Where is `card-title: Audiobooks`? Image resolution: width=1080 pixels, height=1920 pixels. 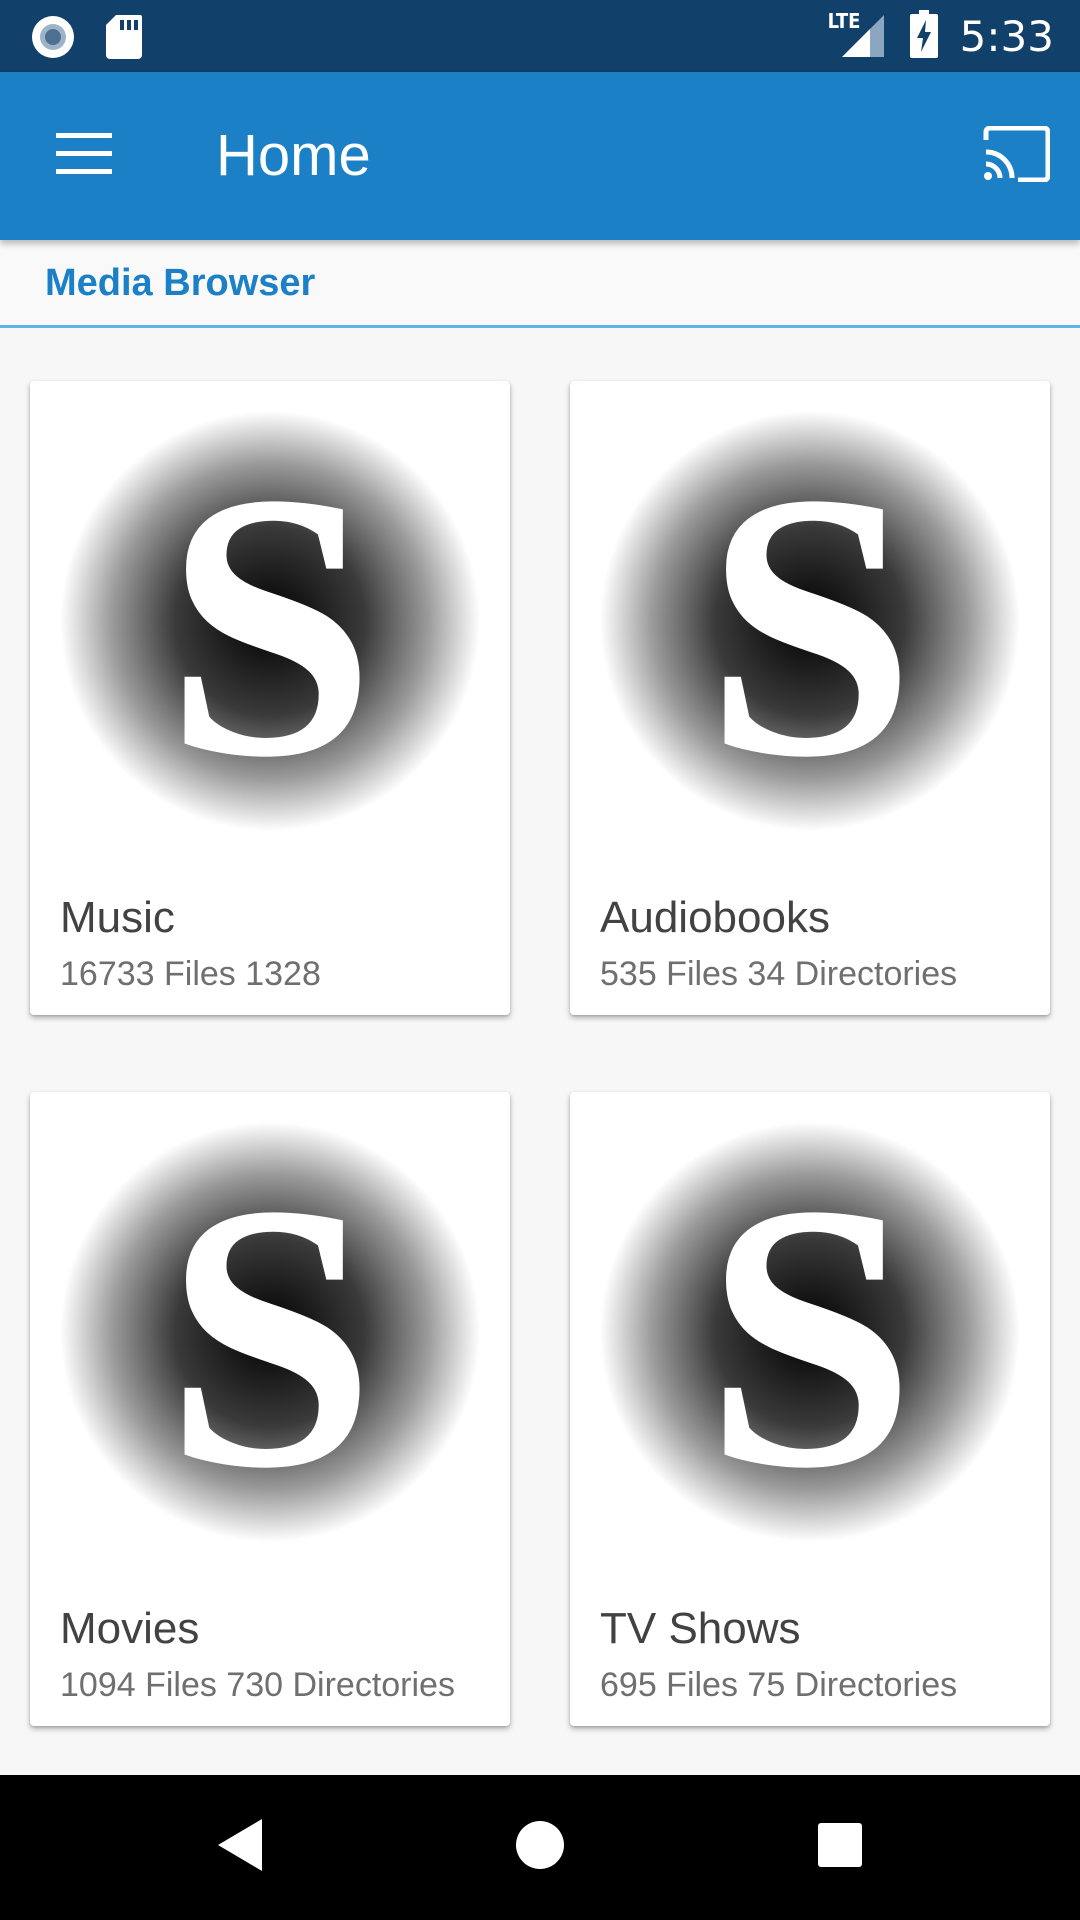
card-title: Audiobooks is located at coordinates (715, 917).